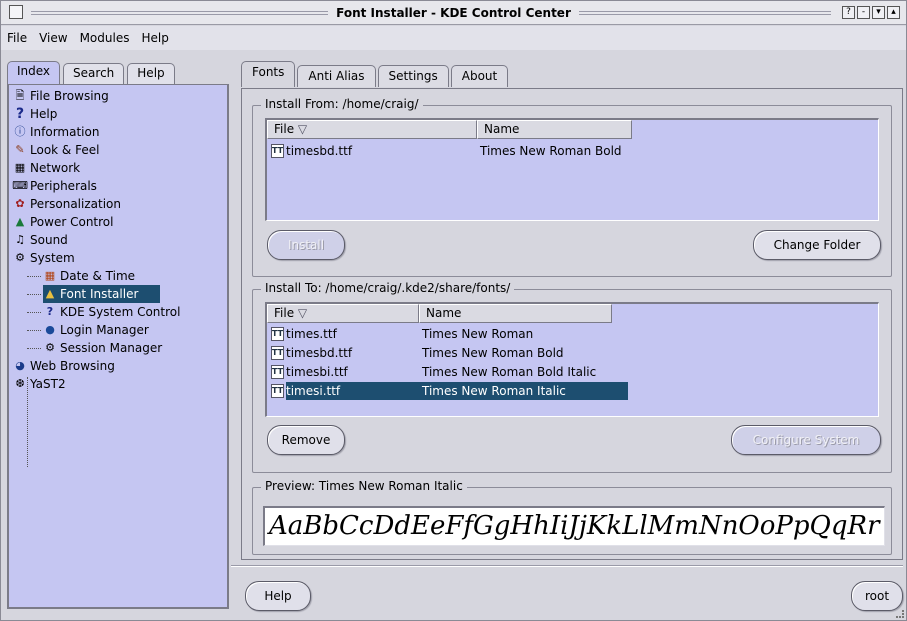 The height and width of the screenshot is (621, 907). Describe the element at coordinates (98, 276) in the screenshot. I see `tree-item-label: Date & Time` at that location.